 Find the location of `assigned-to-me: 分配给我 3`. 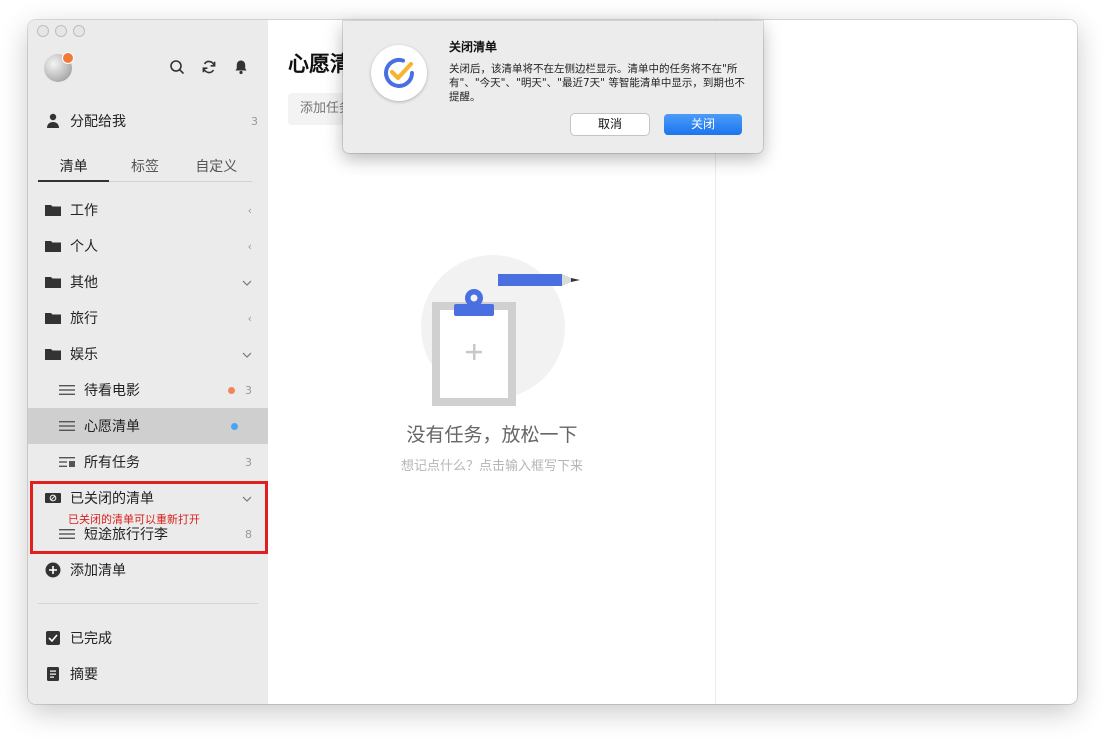

assigned-to-me: 分配给我 3 is located at coordinates (151, 121).